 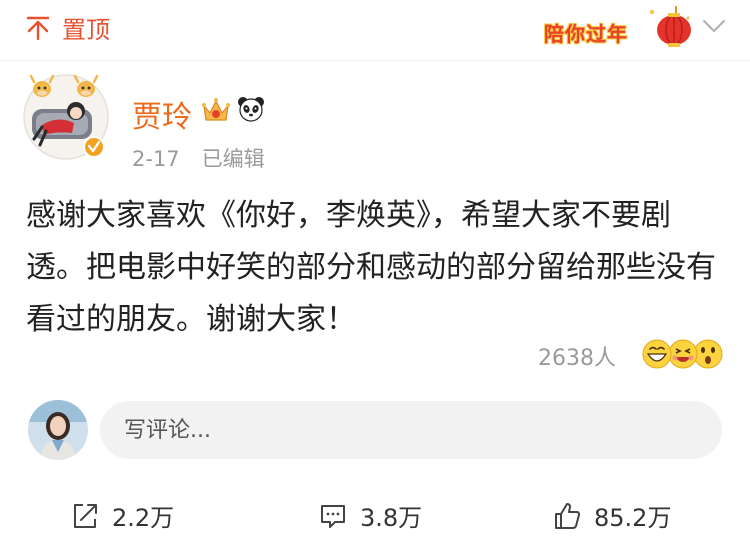 I want to click on laugh-emoji, so click(x=683, y=354).